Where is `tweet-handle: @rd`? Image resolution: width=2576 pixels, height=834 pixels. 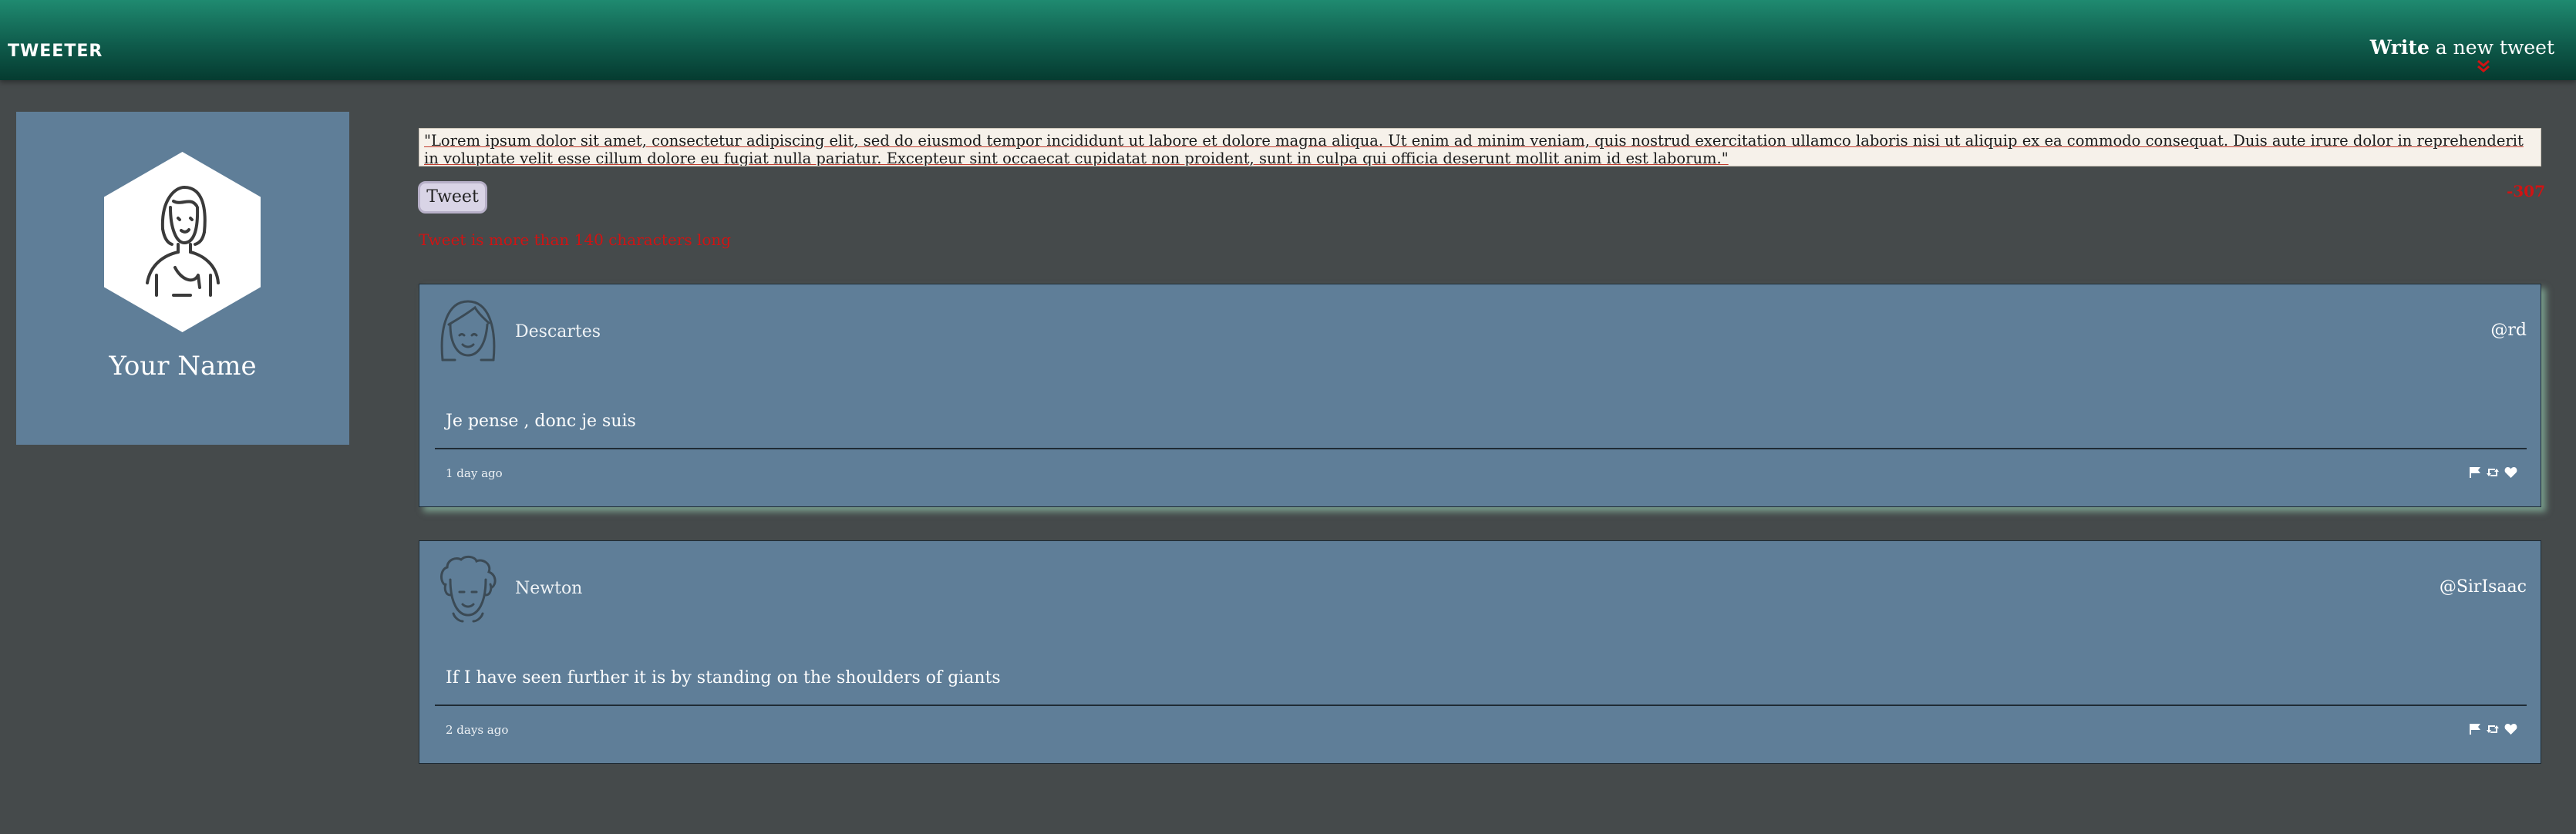
tweet-handle: @rd is located at coordinates (2508, 330).